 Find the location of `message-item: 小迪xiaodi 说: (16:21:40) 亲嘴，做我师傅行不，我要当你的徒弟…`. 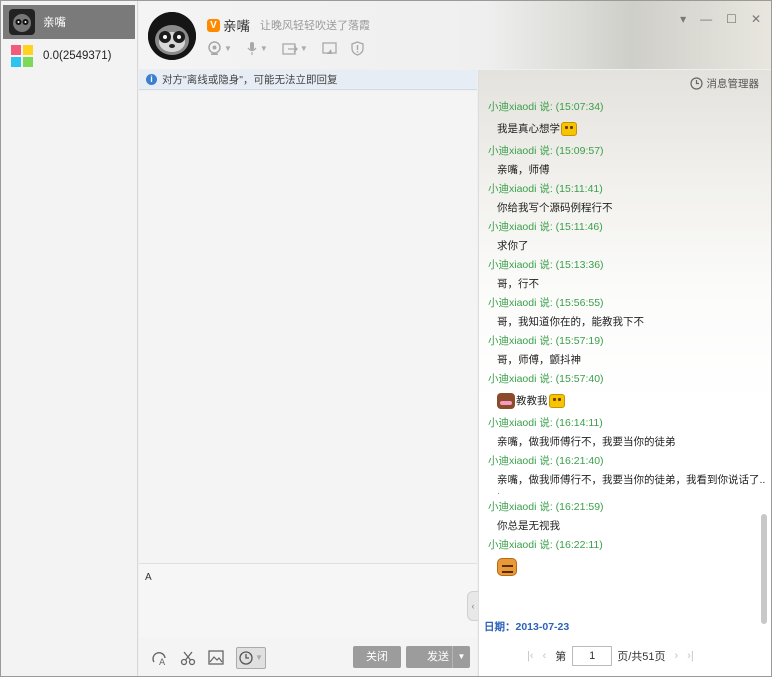

message-item: 小迪xiaodi 说: (16:21:40) 亲嘴，做我师傅行不，我要当你的徒弟… is located at coordinates (622, 477).